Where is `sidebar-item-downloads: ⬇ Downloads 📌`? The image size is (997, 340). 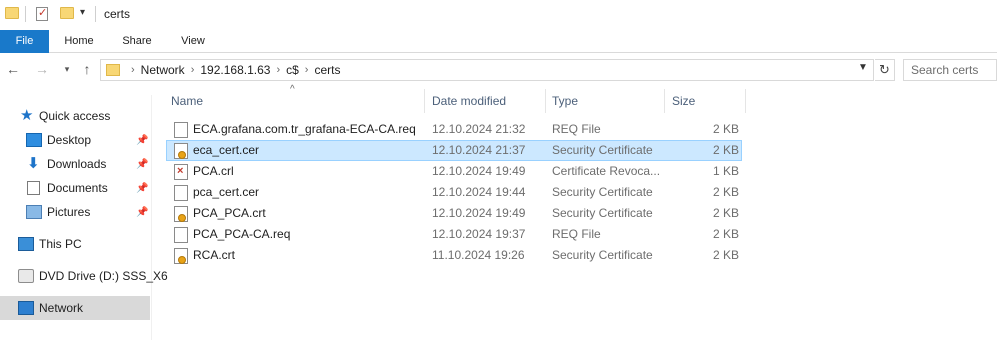
sidebar-item-downloads: ⬇ Downloads 📌 is located at coordinates (75, 164).